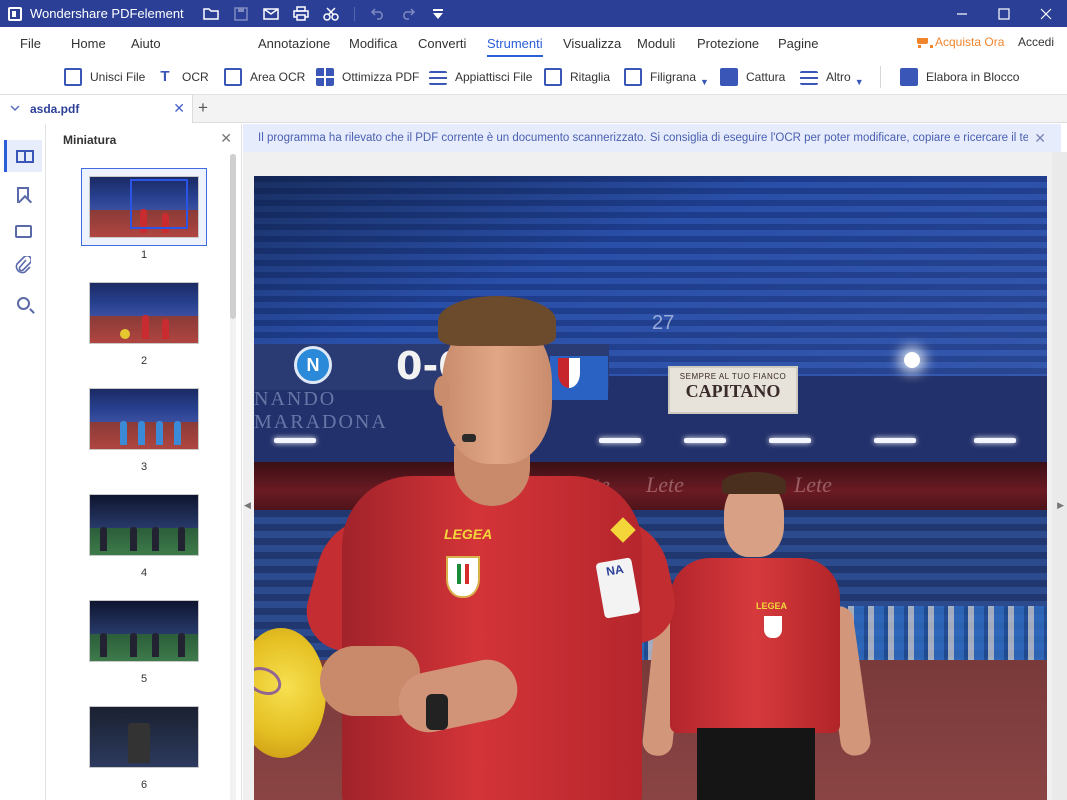 Image resolution: width=1067 pixels, height=800 pixels. I want to click on referee-badge, so click(773, 627).